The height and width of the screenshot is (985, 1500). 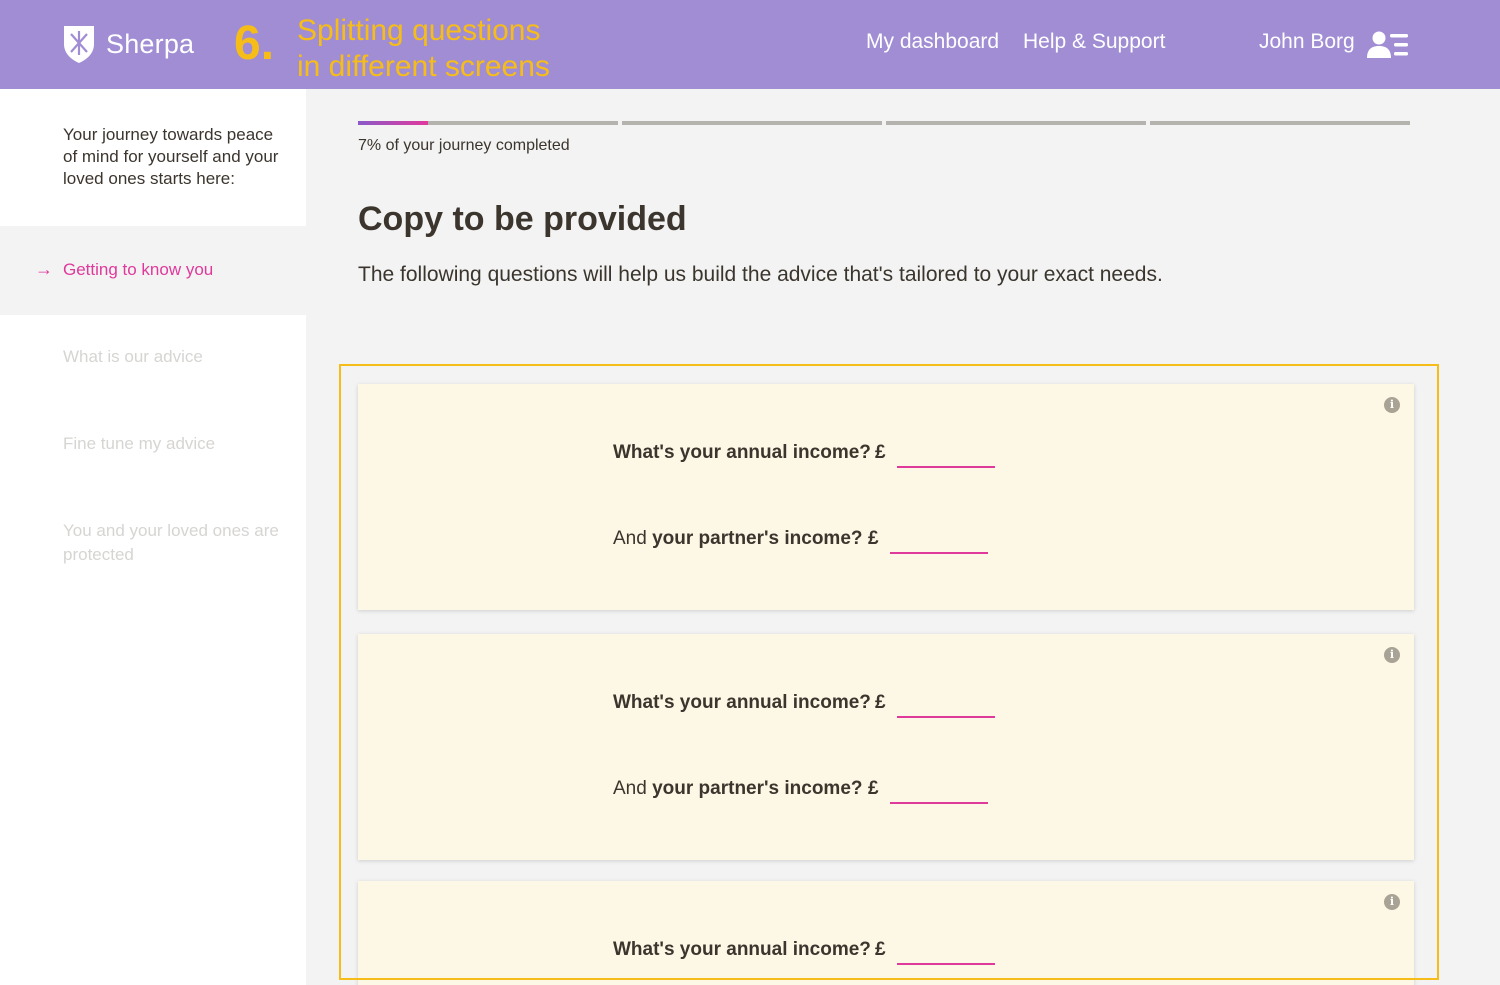 I want to click on step-title-line-1: Splitting questions, so click(x=419, y=30).